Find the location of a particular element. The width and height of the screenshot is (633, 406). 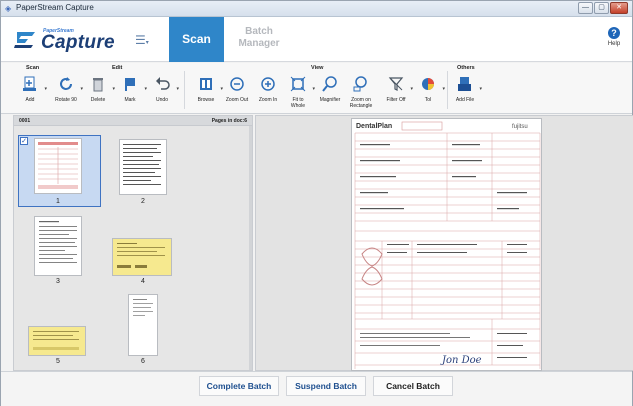

window-controls: — ▢ ✕ is located at coordinates (603, 8).